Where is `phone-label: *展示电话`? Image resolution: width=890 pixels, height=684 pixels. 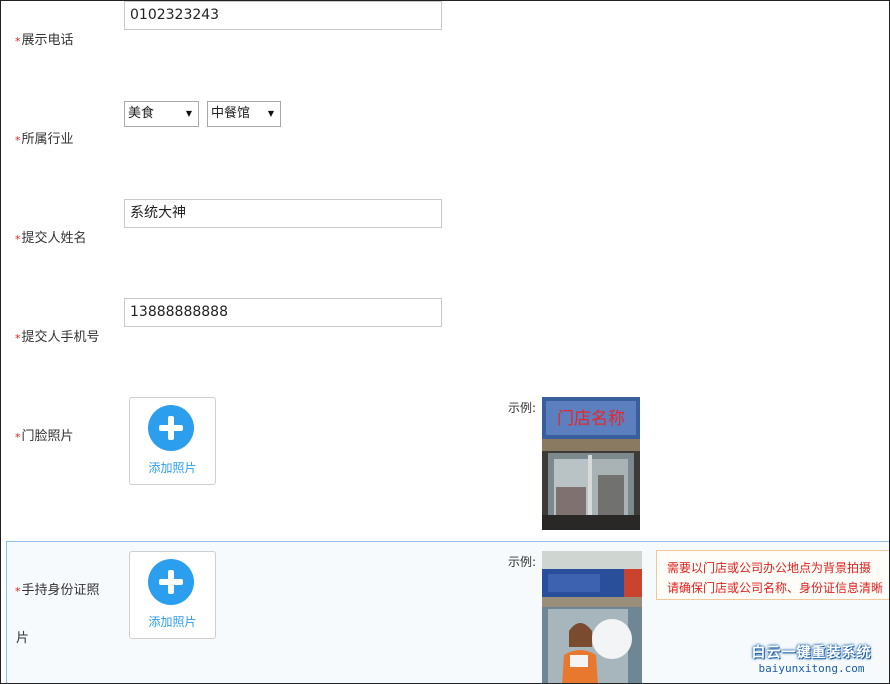
phone-label: *展示电话 is located at coordinates (44, 40).